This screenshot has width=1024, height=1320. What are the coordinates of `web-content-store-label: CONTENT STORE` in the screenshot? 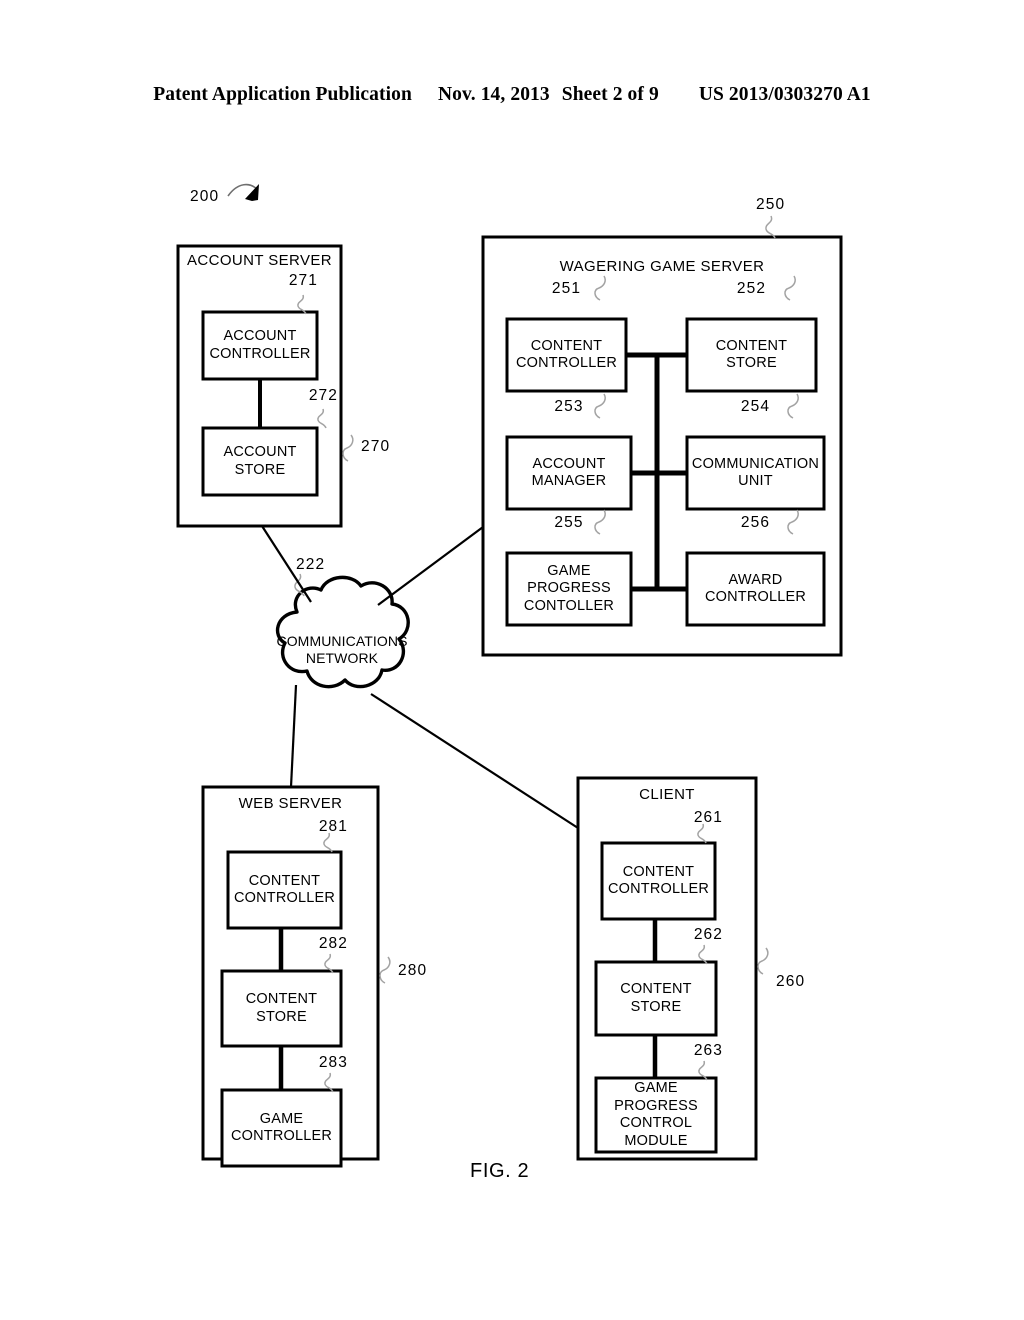 It's located at (281, 1008).